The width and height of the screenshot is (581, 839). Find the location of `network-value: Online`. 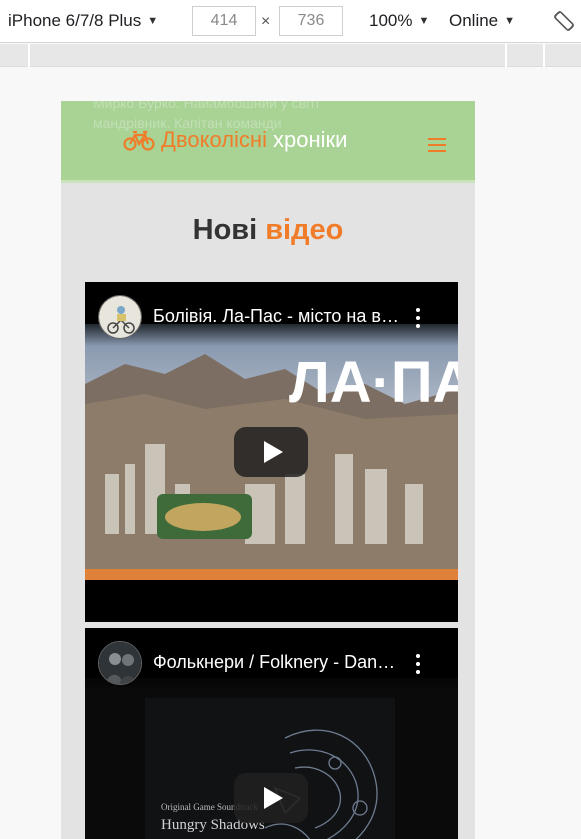

network-value: Online is located at coordinates (474, 20).